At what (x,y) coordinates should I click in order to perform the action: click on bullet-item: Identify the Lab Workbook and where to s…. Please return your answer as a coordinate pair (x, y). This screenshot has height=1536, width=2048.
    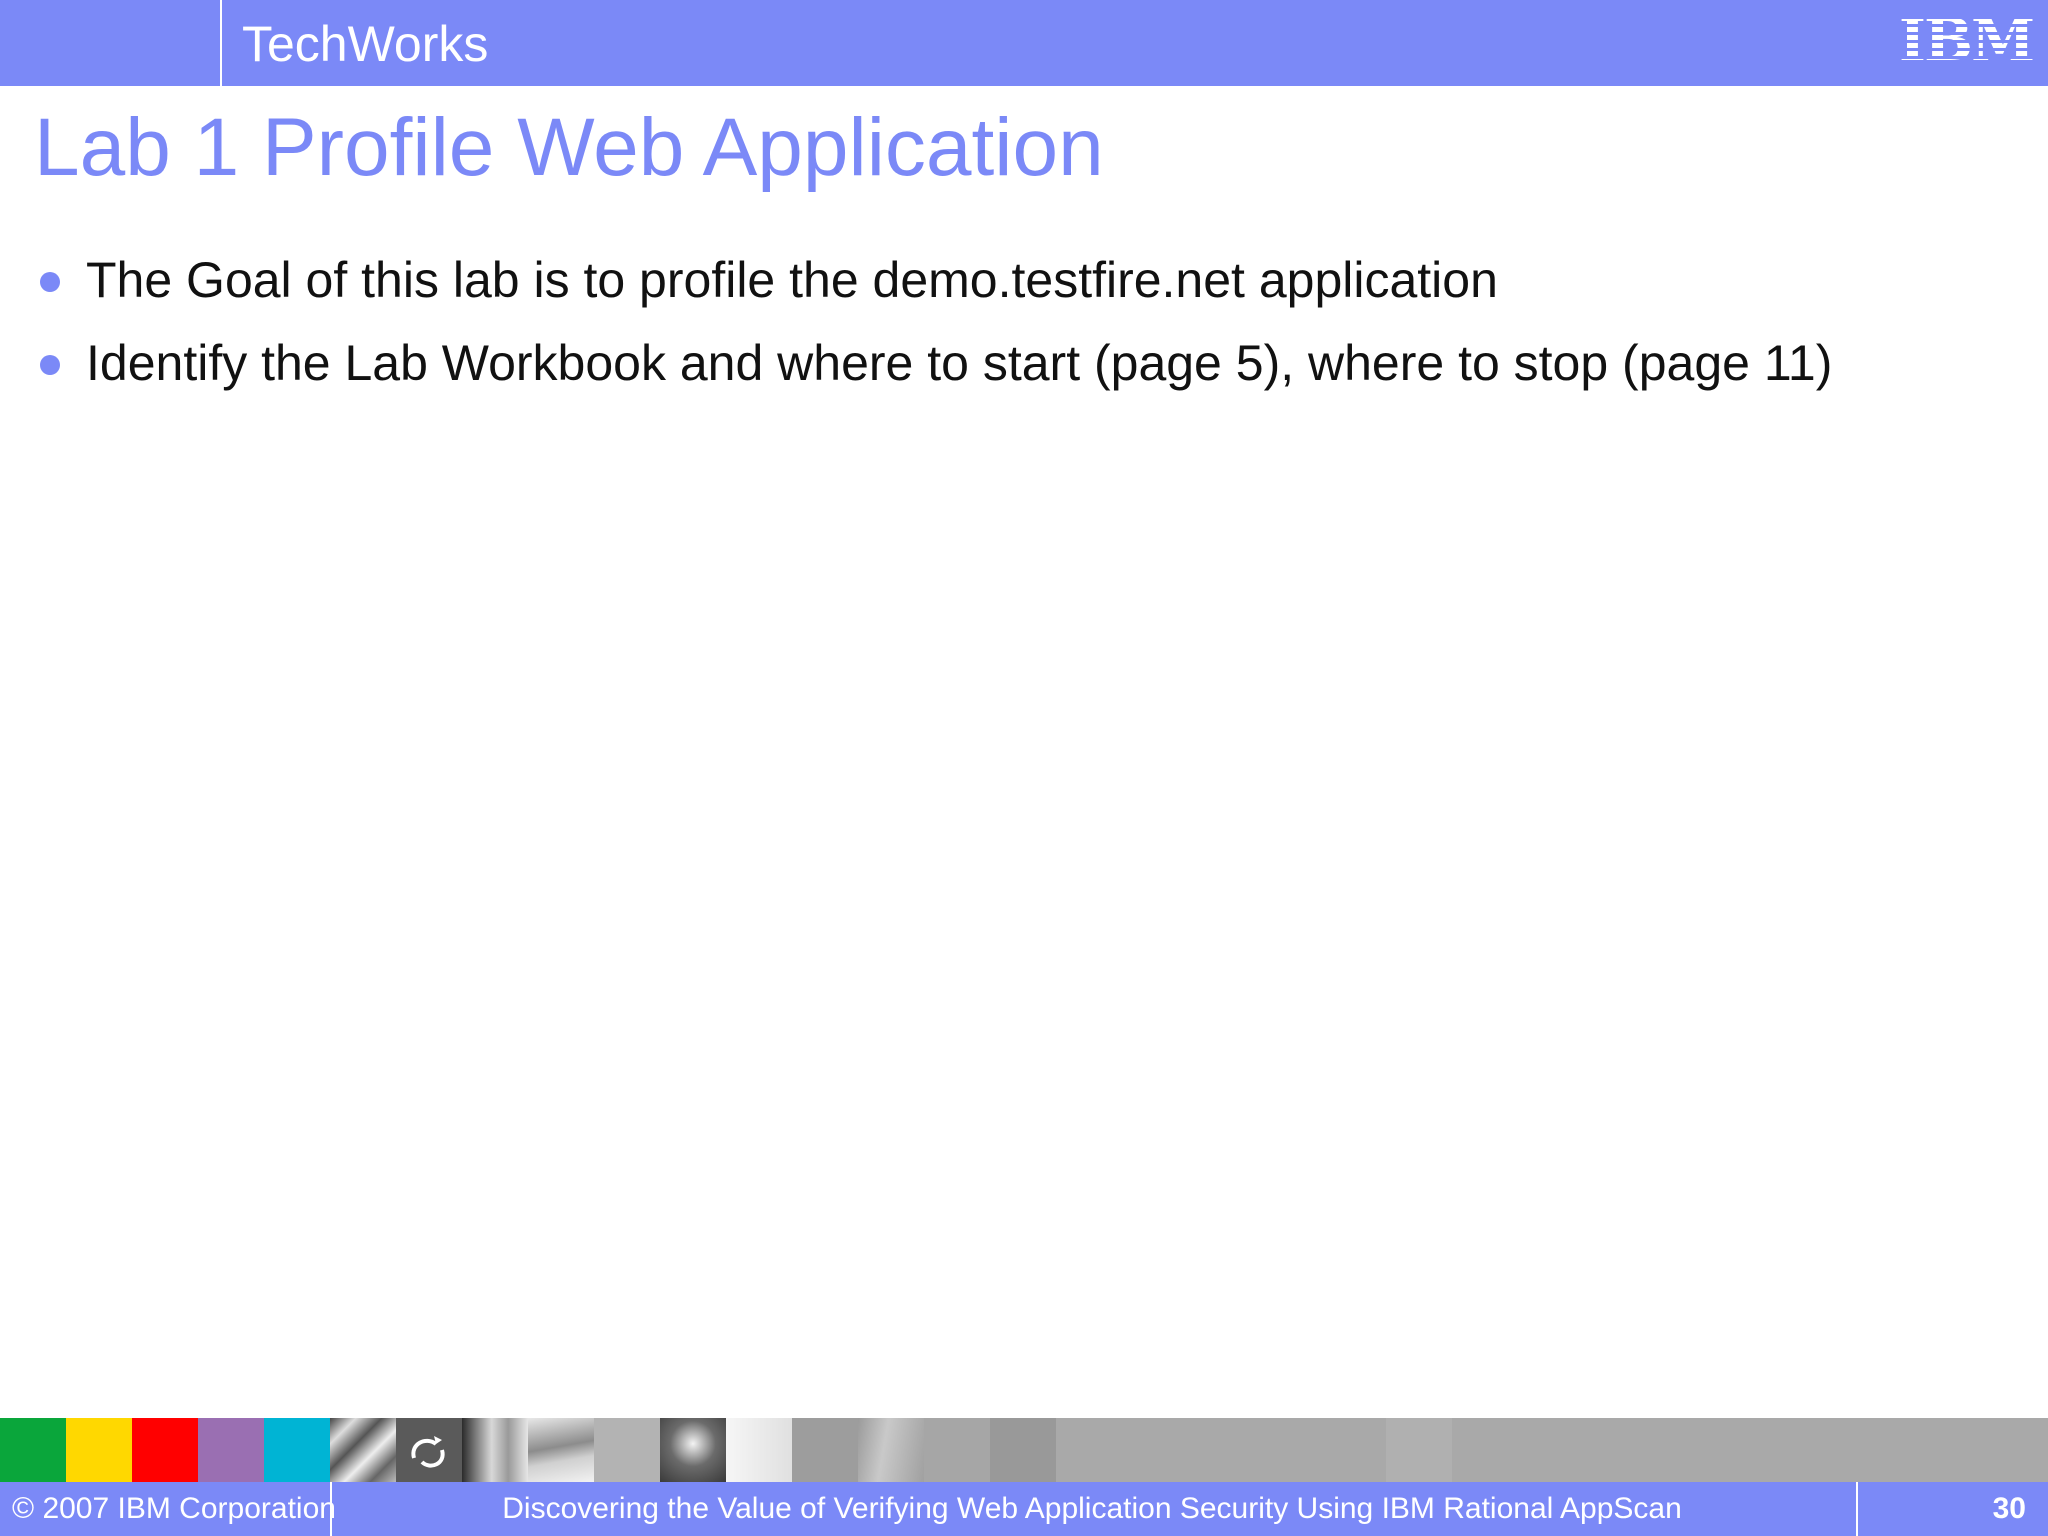
    Looking at the image, I should click on (1024, 363).